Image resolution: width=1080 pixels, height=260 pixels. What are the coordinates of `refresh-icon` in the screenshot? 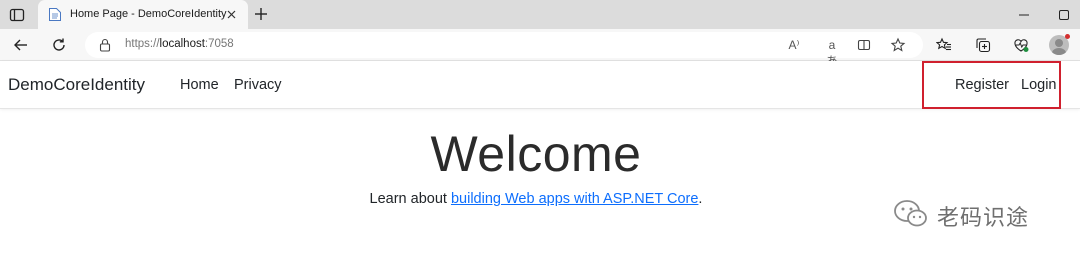 It's located at (59, 45).